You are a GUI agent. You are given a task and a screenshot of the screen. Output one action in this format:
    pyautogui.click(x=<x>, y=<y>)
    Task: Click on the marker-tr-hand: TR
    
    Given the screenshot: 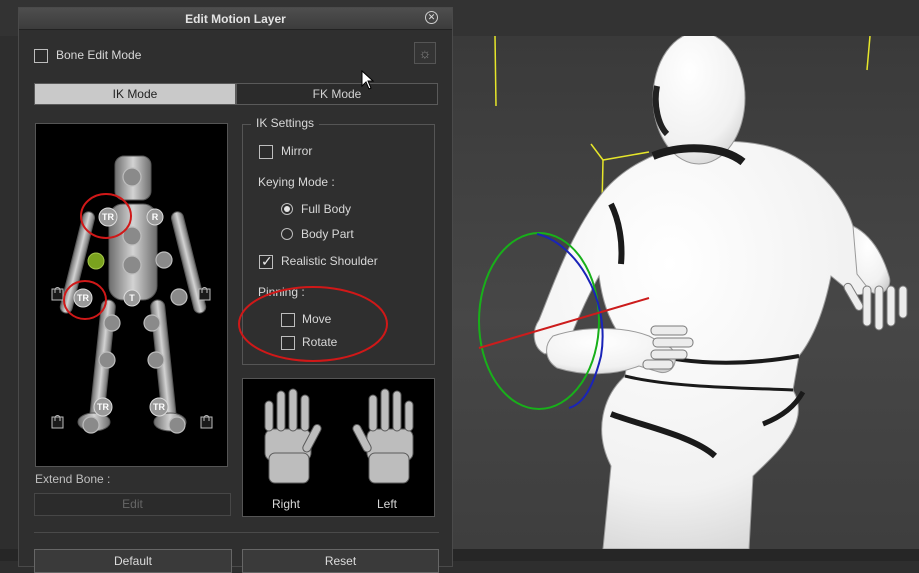 What is the action you would take?
    pyautogui.click(x=83, y=298)
    